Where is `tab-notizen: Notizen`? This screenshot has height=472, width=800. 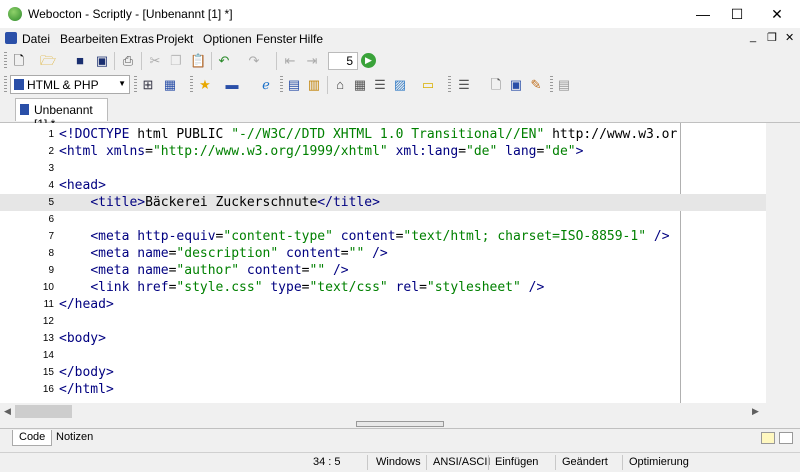 tab-notizen: Notizen is located at coordinates (74, 438).